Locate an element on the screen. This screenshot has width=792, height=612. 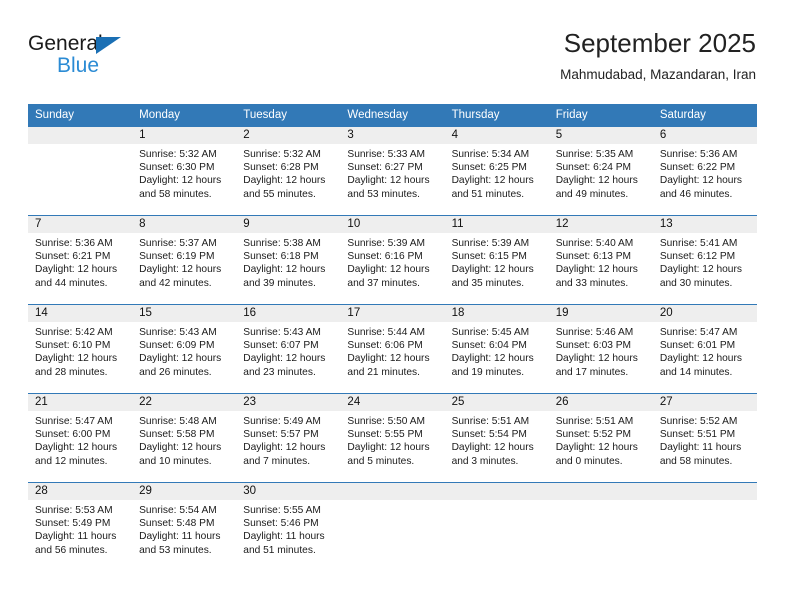
sunrise-text: Sunrise: 5:42 AM is located at coordinates (74, 332).